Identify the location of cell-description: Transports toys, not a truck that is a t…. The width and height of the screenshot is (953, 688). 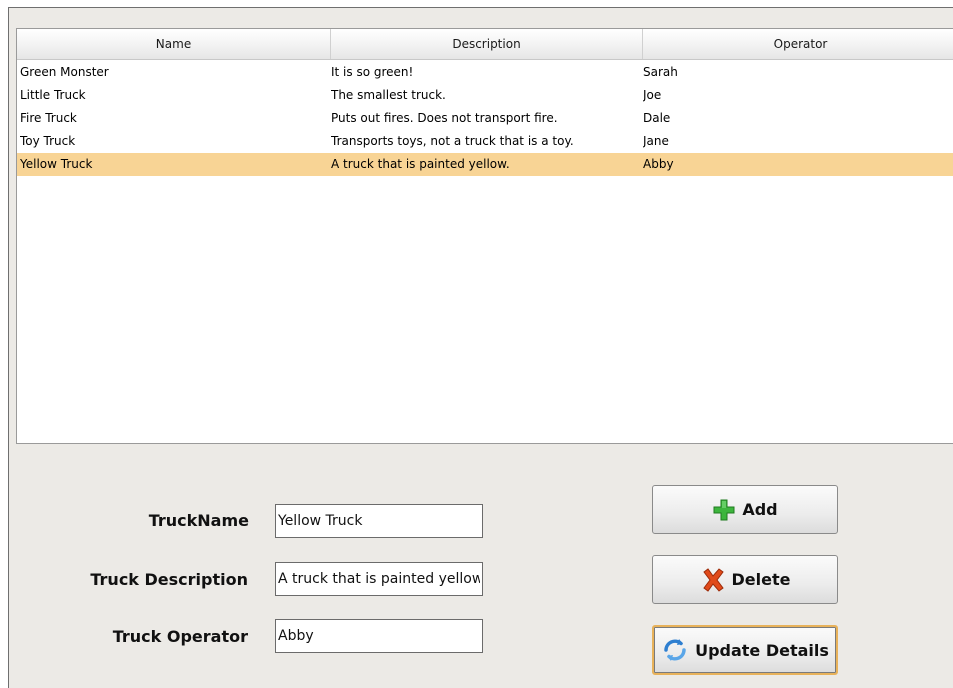
(452, 141).